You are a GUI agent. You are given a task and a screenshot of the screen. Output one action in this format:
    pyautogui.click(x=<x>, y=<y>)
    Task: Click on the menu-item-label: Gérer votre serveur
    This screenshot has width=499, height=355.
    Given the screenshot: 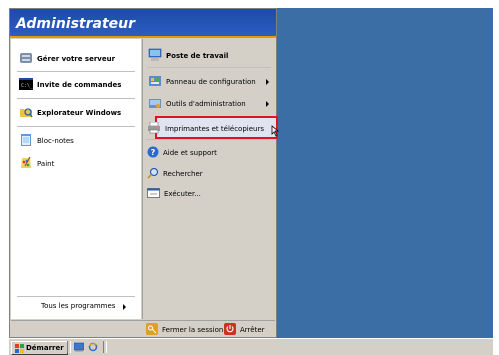 What is the action you would take?
    pyautogui.click(x=76, y=58)
    